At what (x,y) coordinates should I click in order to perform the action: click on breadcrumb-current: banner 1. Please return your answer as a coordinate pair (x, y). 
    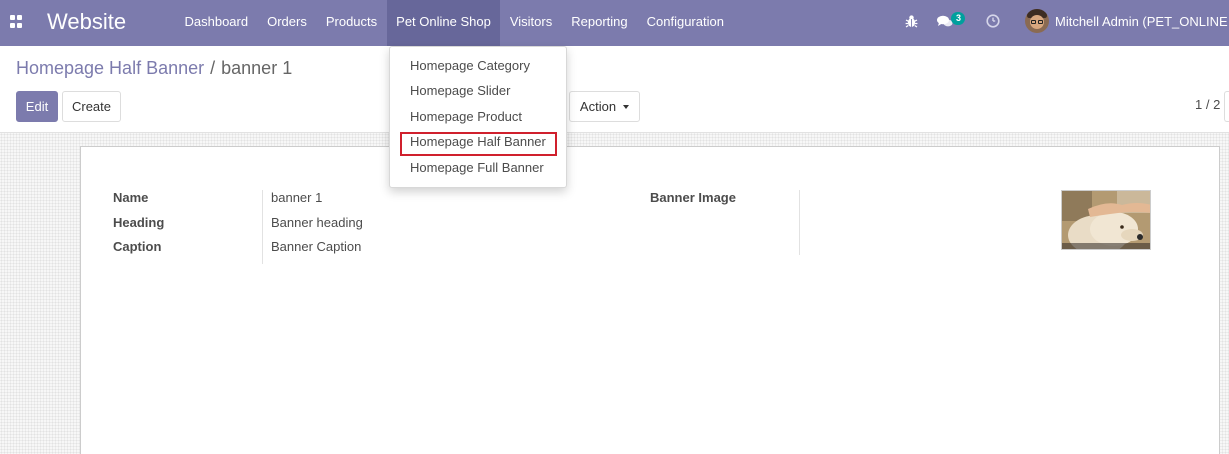
    Looking at the image, I should click on (257, 68).